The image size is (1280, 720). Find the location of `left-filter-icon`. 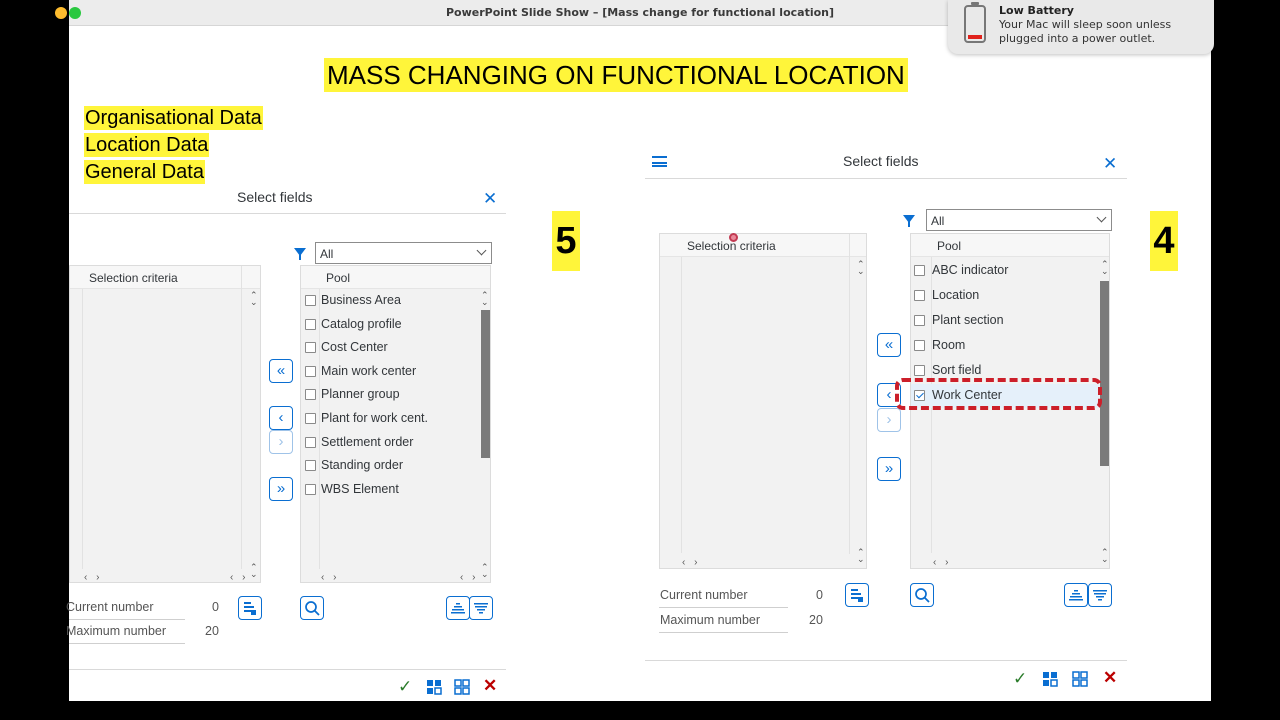

left-filter-icon is located at coordinates (300, 254).